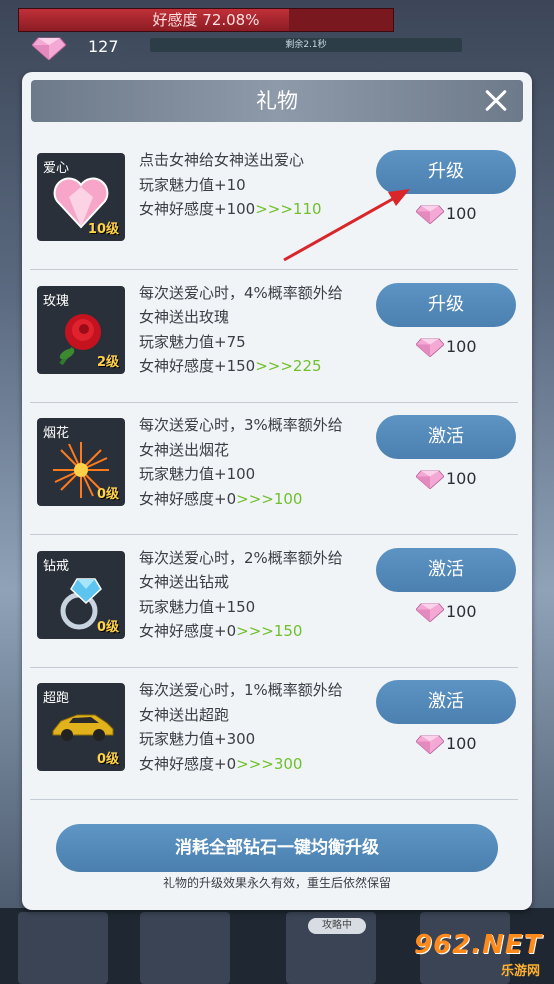 The width and height of the screenshot is (554, 984). I want to click on gift-thumbnail: 烟花 0级, so click(81, 462).